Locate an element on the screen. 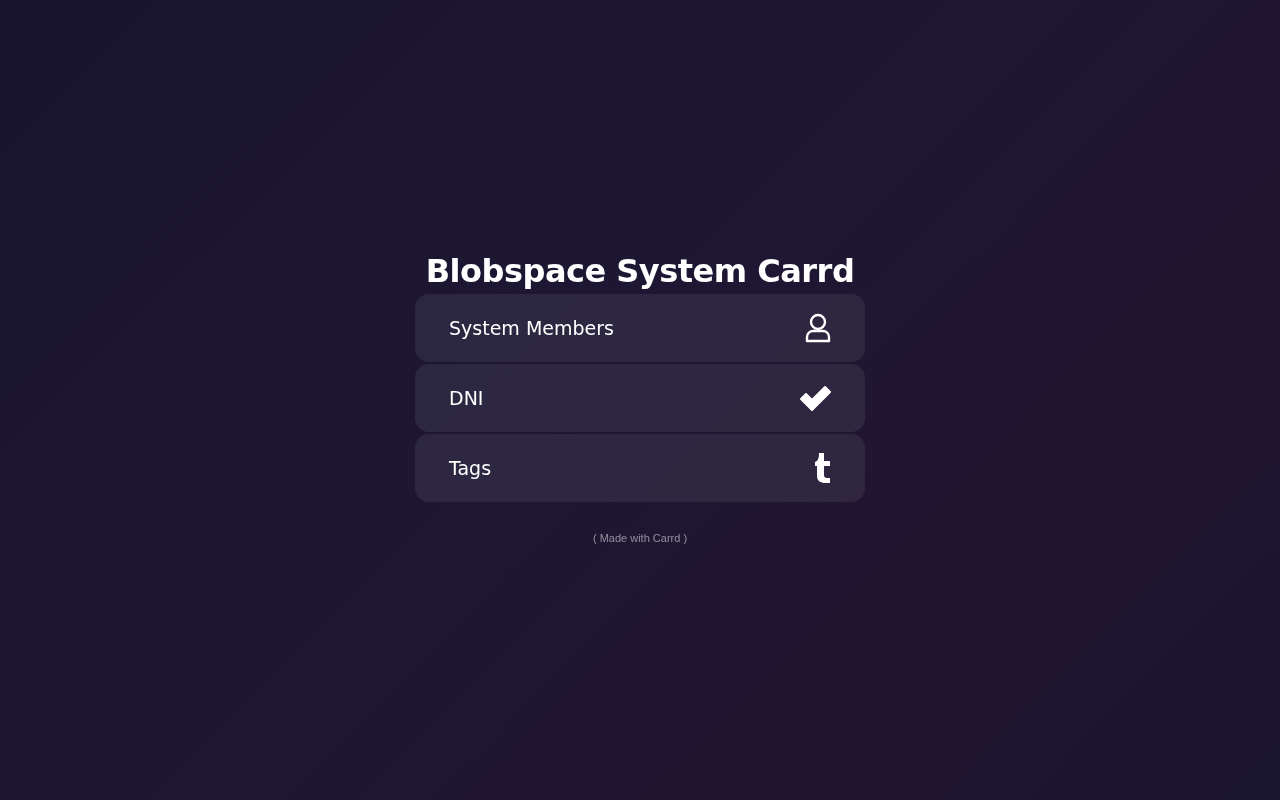 Image resolution: width=1280 pixels, height=800 pixels. check-icon is located at coordinates (815, 398).